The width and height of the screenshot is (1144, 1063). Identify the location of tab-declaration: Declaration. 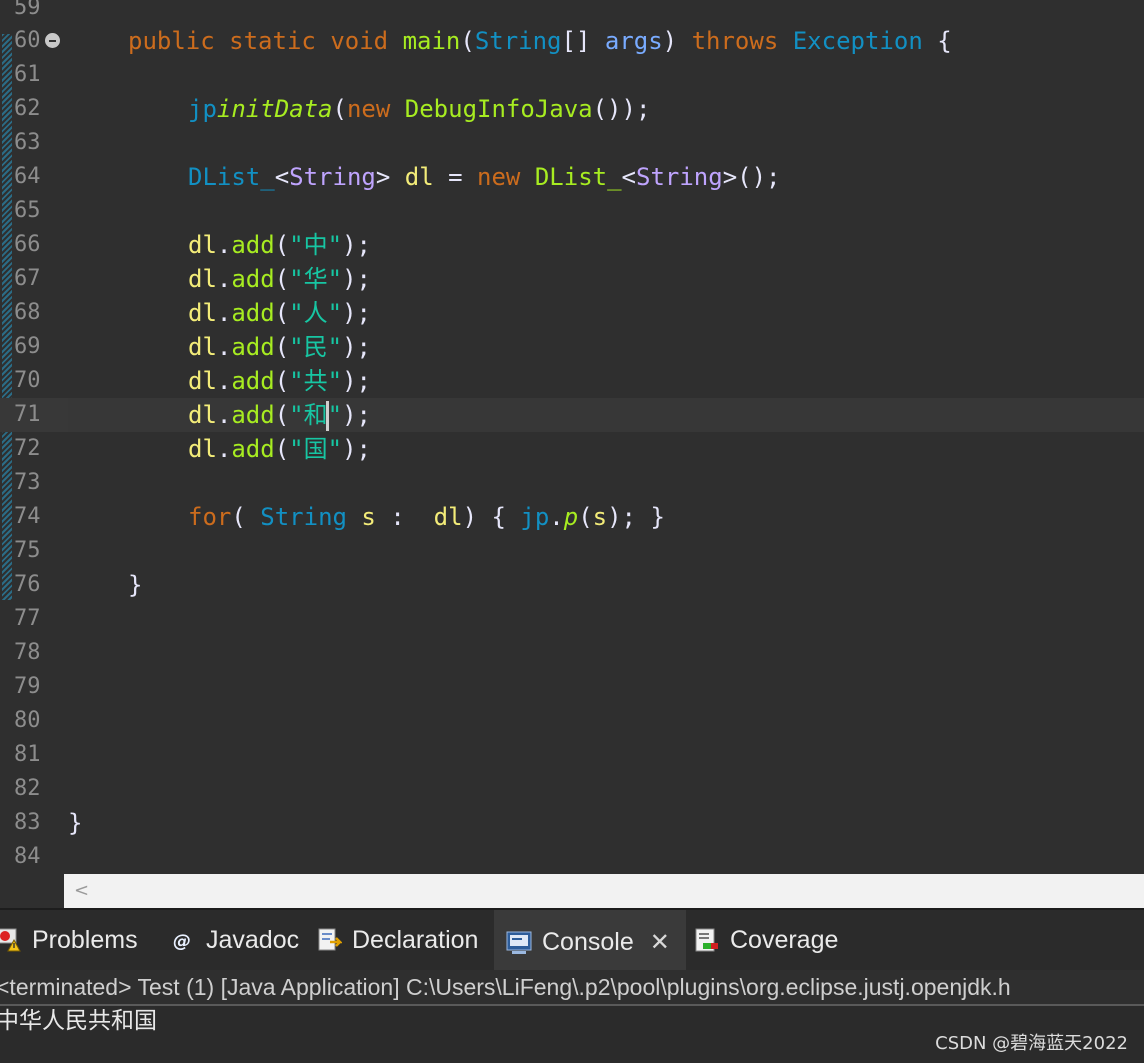
(397, 940).